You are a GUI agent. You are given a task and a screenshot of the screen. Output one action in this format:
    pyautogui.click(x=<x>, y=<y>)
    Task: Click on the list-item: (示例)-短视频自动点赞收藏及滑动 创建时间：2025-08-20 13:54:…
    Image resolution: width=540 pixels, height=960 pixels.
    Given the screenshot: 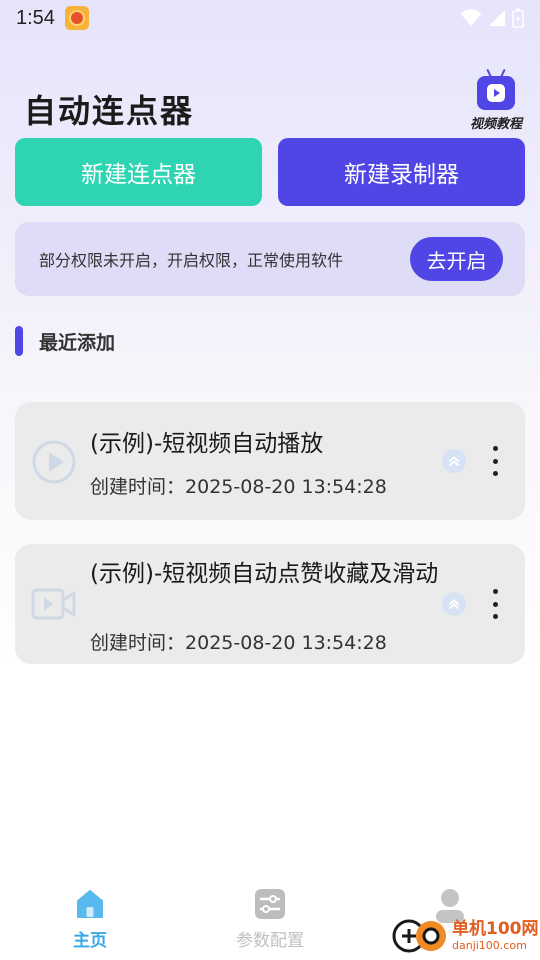 What is the action you would take?
    pyautogui.click(x=270, y=604)
    